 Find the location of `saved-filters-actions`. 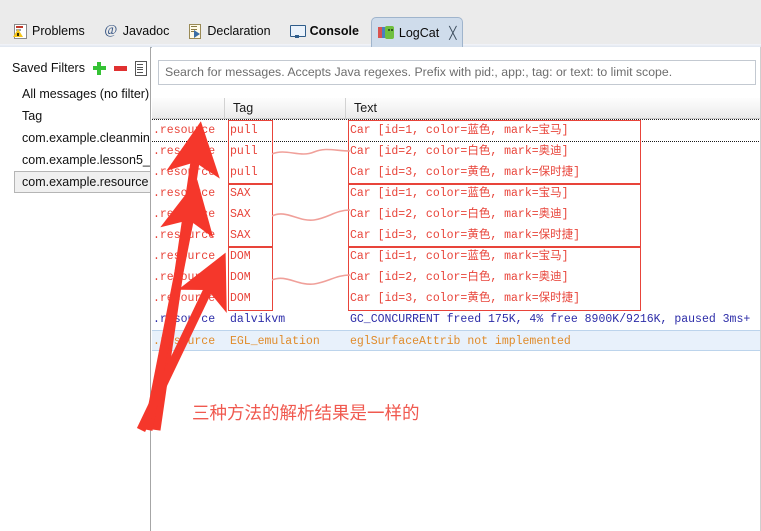

saved-filters-actions is located at coordinates (119, 68).